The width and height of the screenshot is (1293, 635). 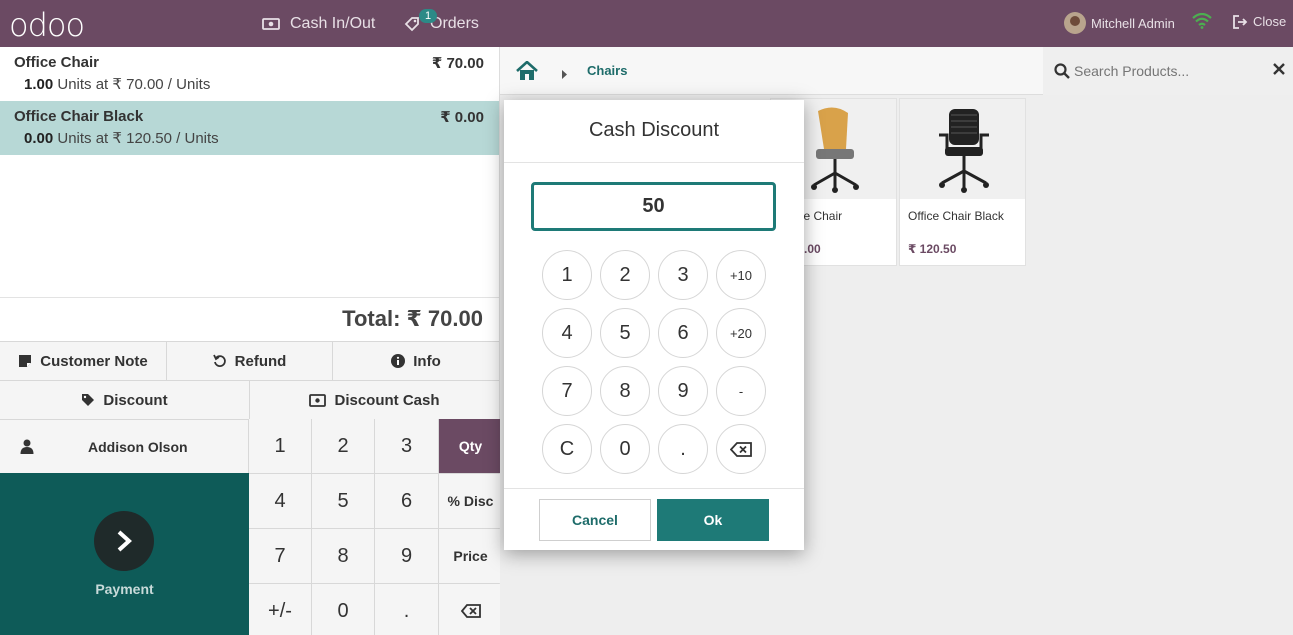 I want to click on avatar, so click(x=1075, y=23).